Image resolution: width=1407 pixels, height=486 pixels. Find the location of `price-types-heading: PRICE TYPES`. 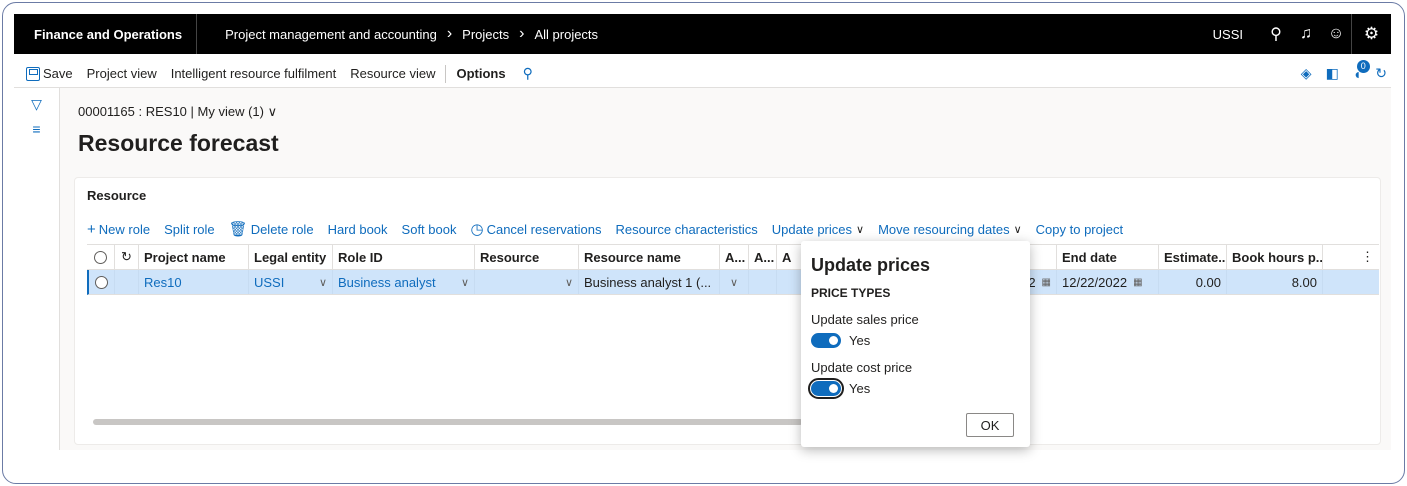

price-types-heading: PRICE TYPES is located at coordinates (851, 293).